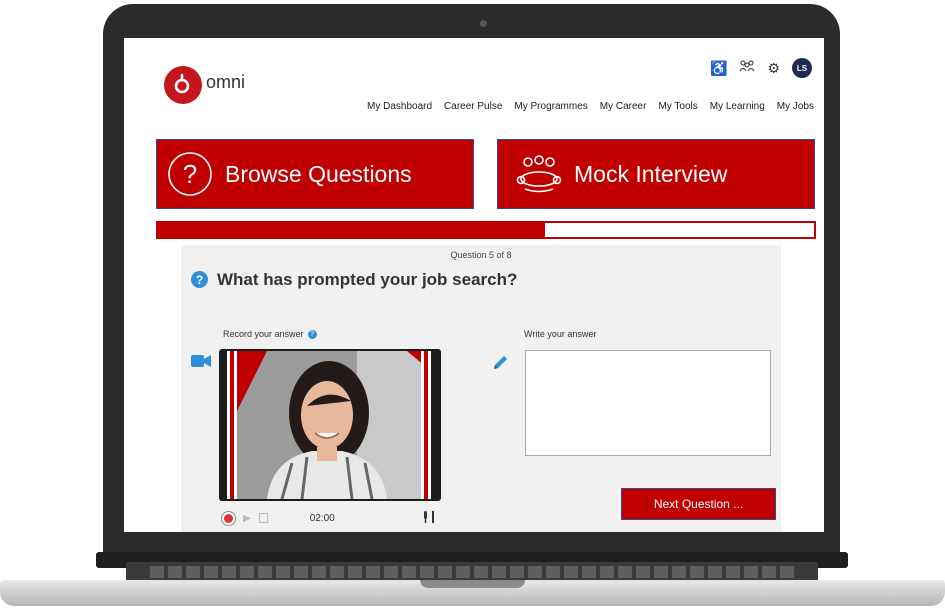  Describe the element at coordinates (472, 584) in the screenshot. I see `laptop-notch` at that location.